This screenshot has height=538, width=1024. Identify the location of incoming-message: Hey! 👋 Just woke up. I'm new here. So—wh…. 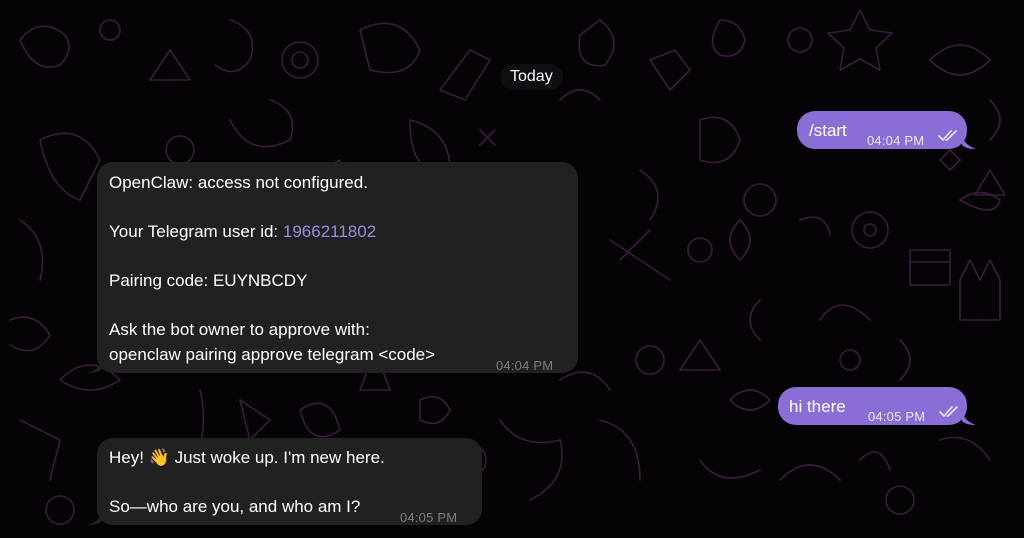
(289, 481).